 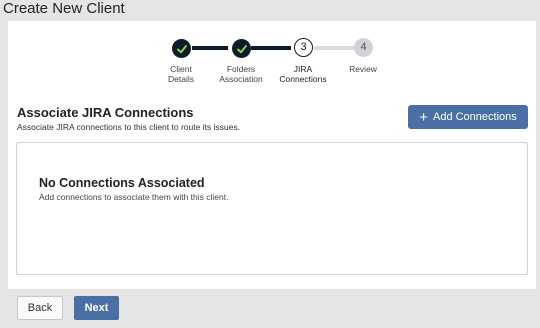 I want to click on step-4-number: 4, so click(x=363, y=47).